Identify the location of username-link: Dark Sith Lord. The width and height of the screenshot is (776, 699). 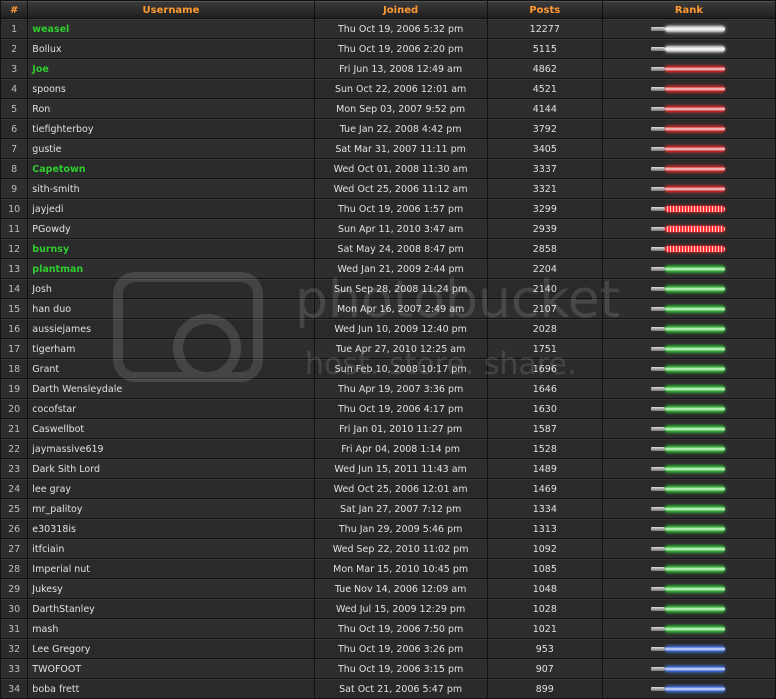
(171, 468).